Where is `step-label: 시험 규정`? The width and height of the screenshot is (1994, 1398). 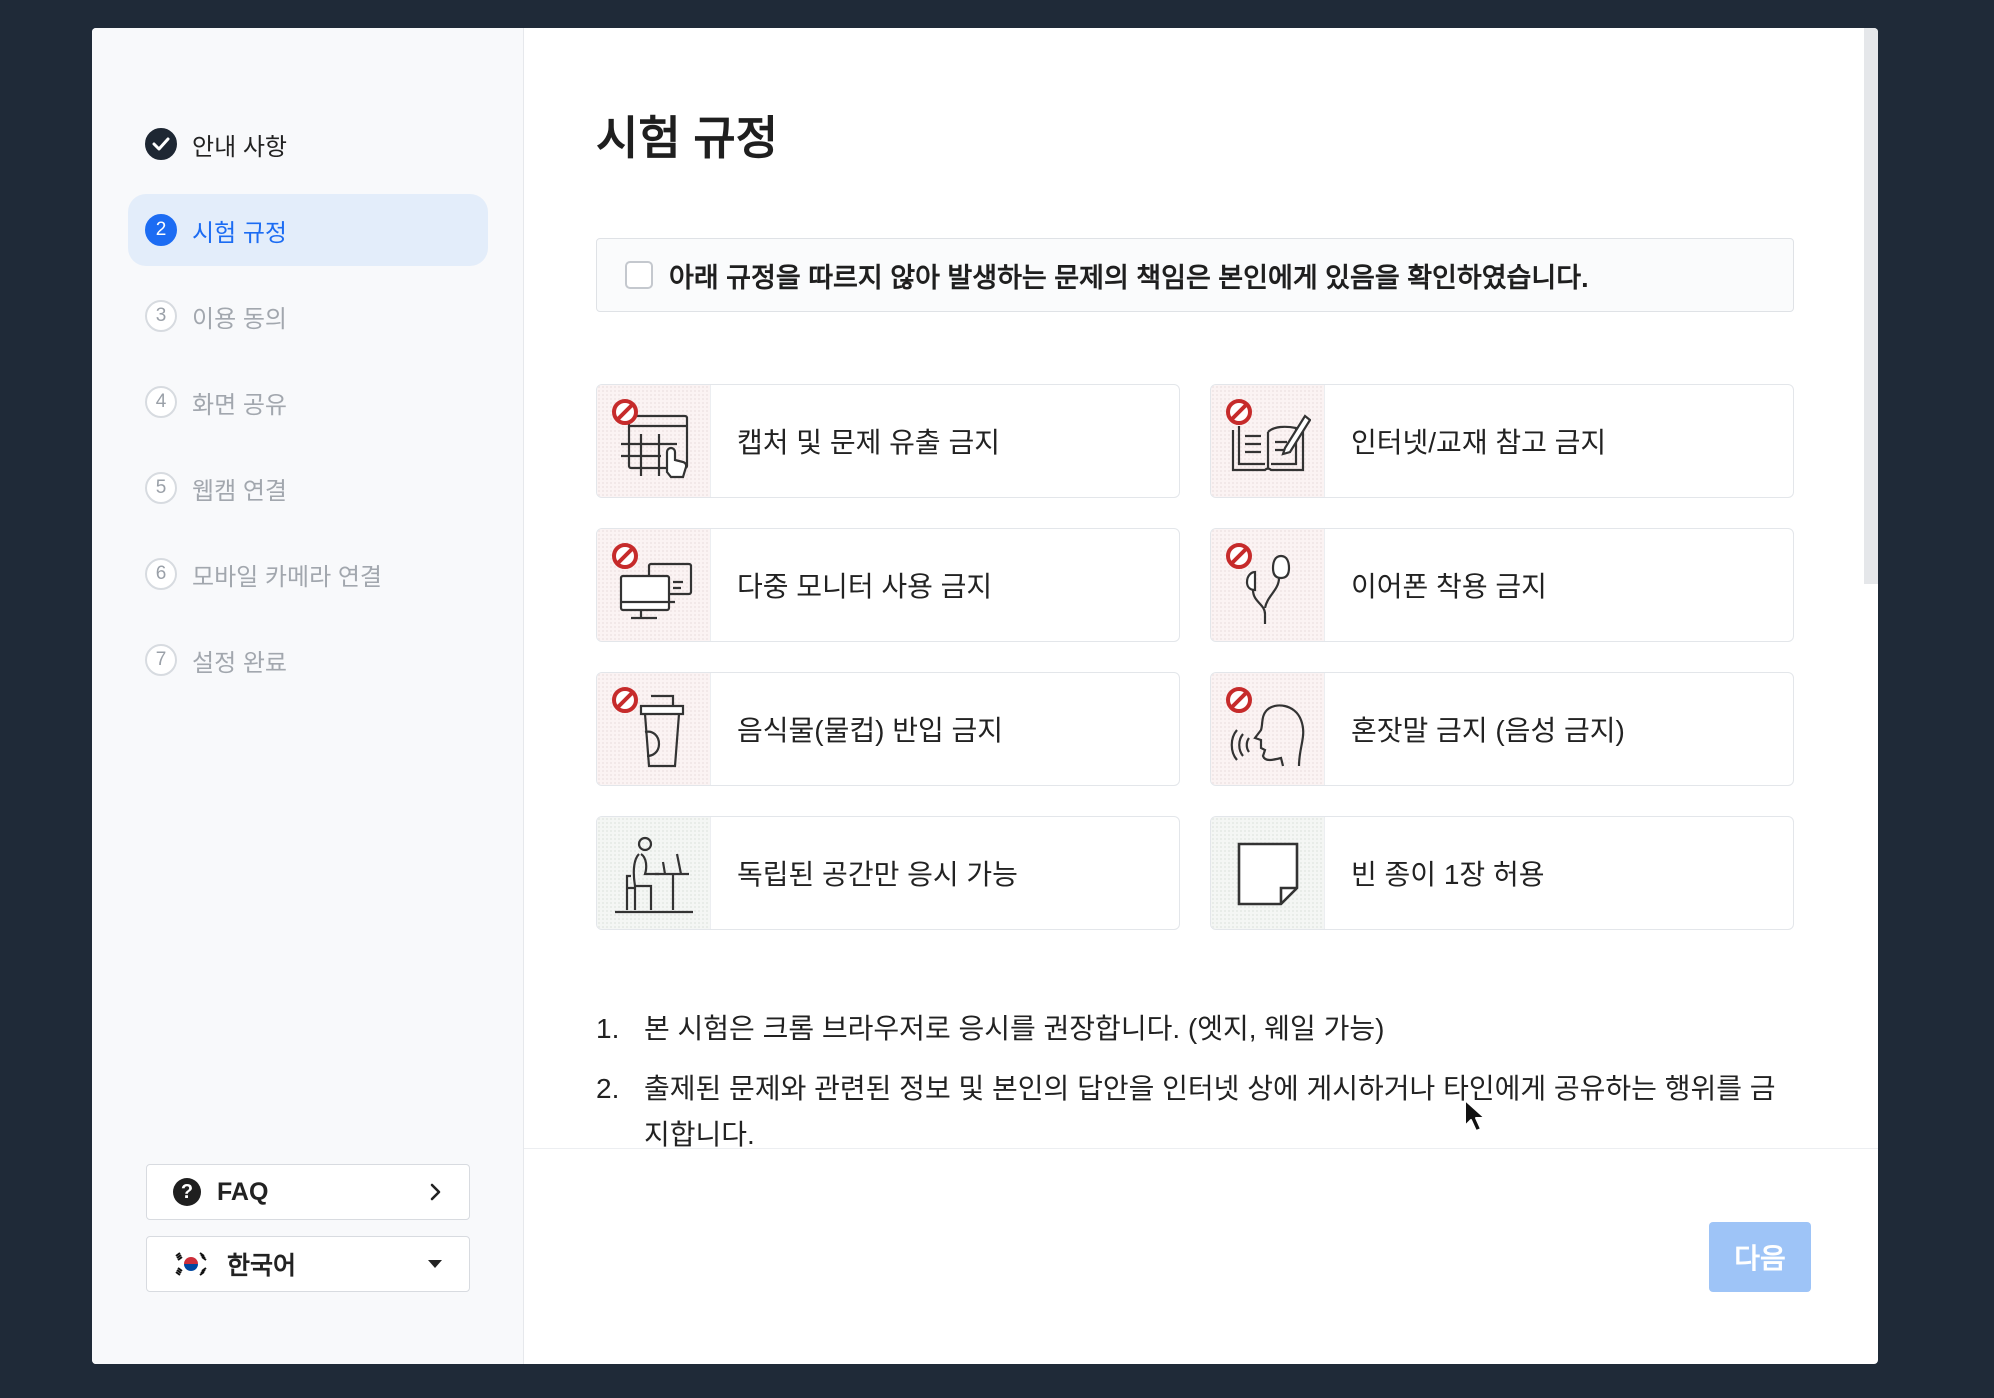
step-label: 시험 규정 is located at coordinates (239, 233).